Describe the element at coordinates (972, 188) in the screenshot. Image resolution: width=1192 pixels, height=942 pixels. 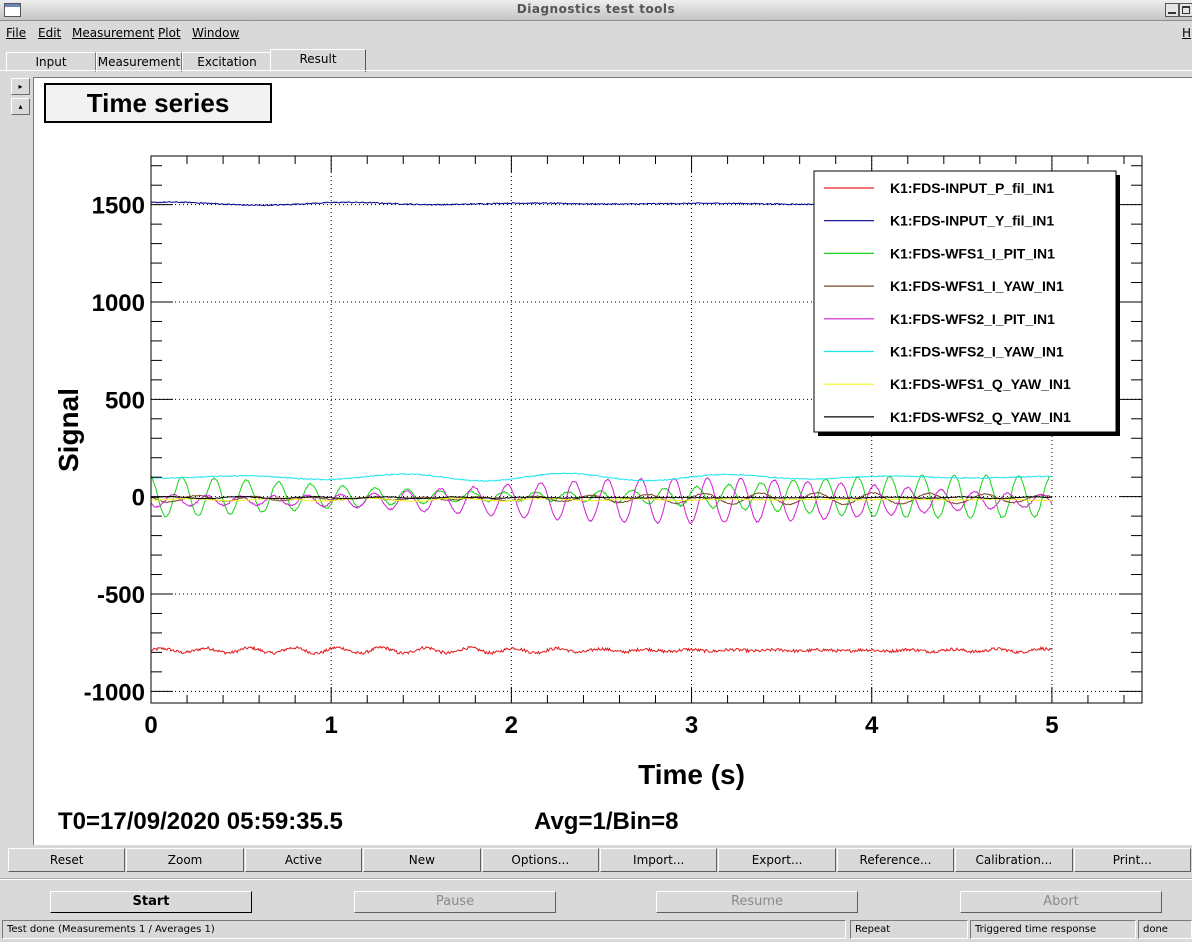
I see `legend-entry: K1:FDS-INPUT_P_fil_IN1` at that location.